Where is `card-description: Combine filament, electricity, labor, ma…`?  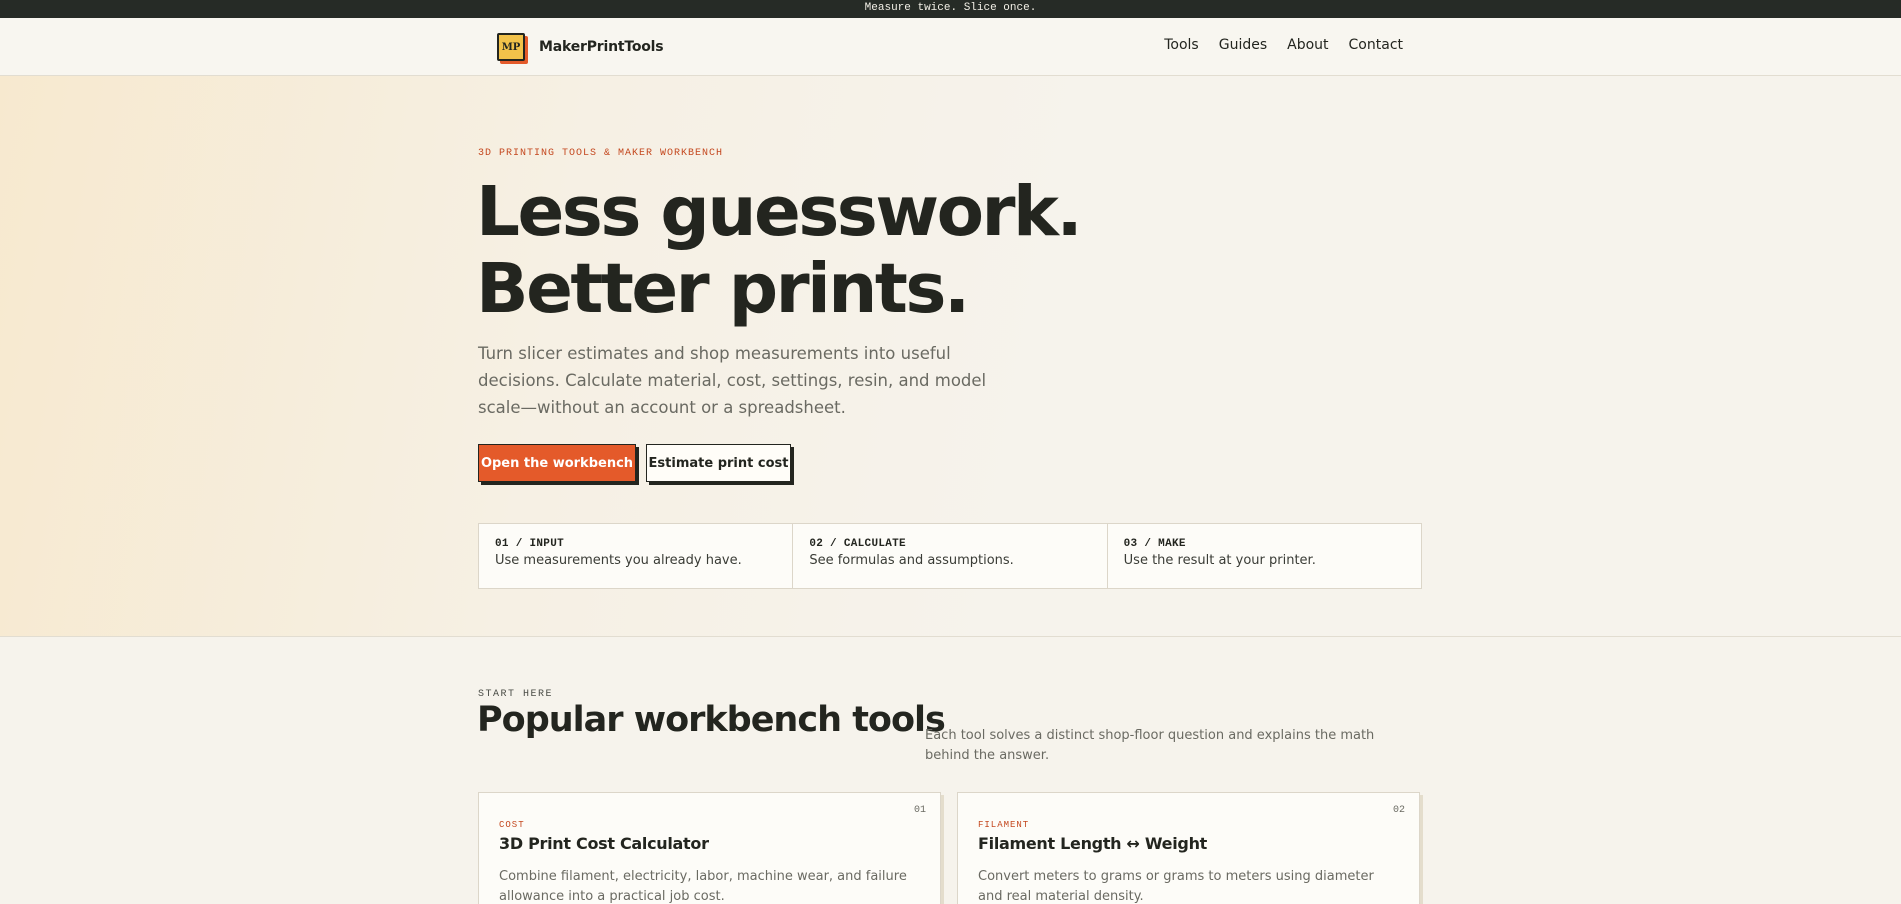 card-description: Combine filament, electricity, labor, ma… is located at coordinates (703, 886).